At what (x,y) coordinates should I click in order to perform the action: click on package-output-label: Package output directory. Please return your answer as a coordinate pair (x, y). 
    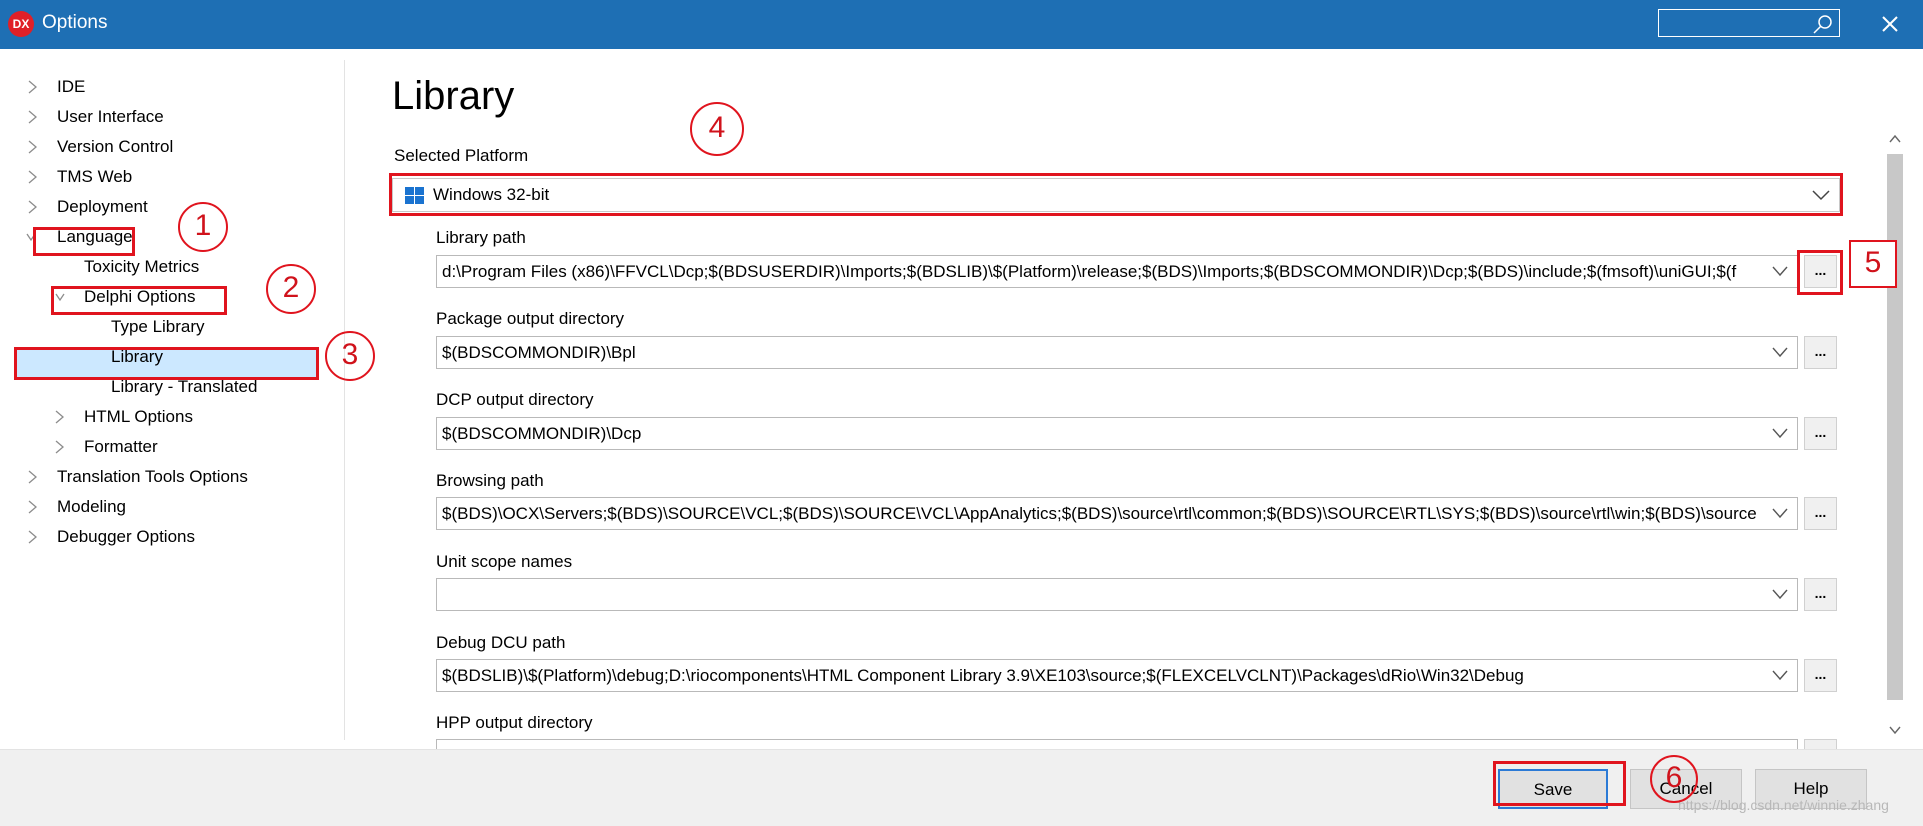
    Looking at the image, I should click on (530, 318).